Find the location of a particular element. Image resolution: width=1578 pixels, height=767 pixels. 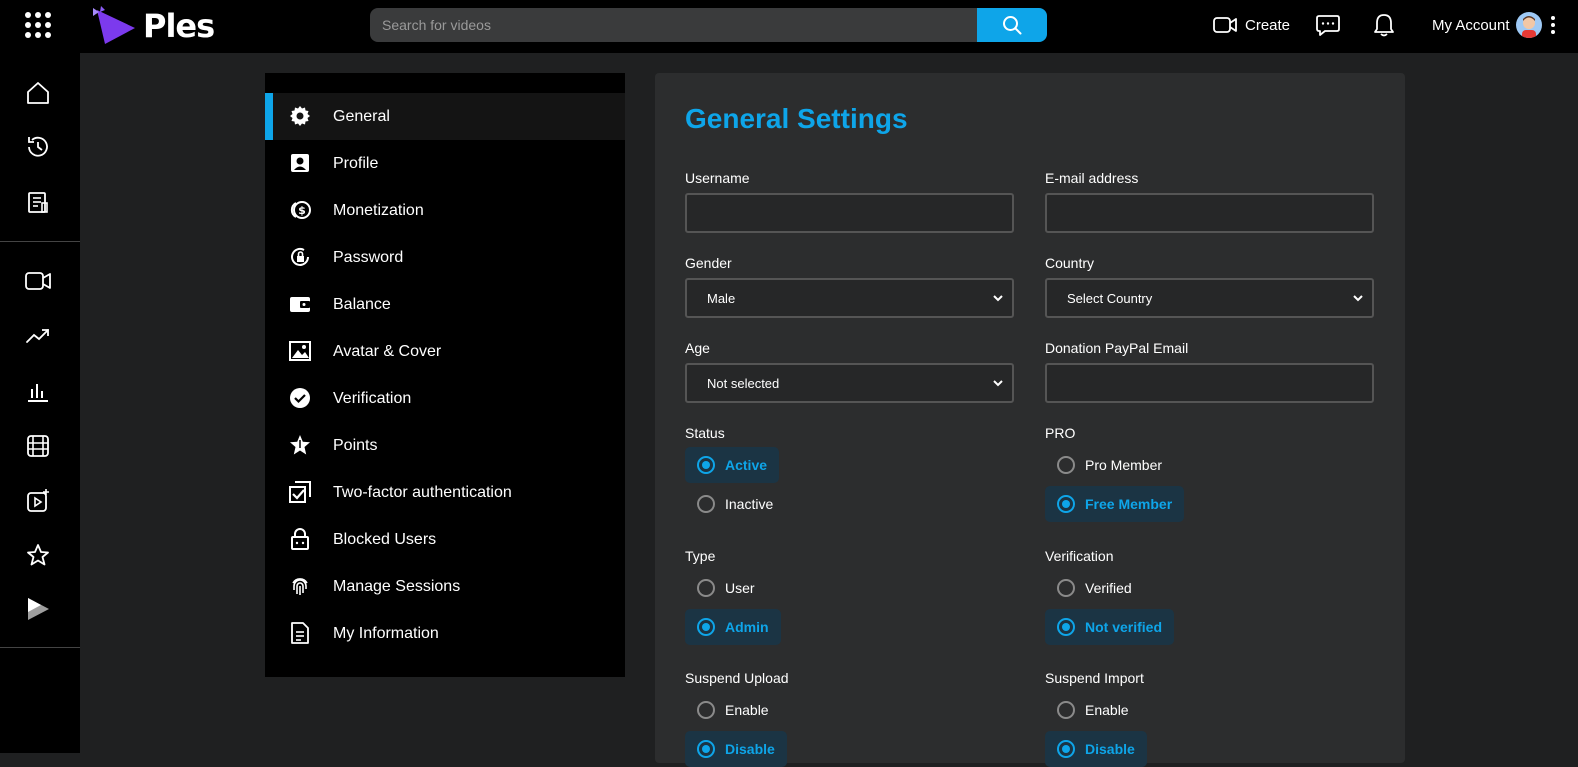

username-label: Username is located at coordinates (717, 178).